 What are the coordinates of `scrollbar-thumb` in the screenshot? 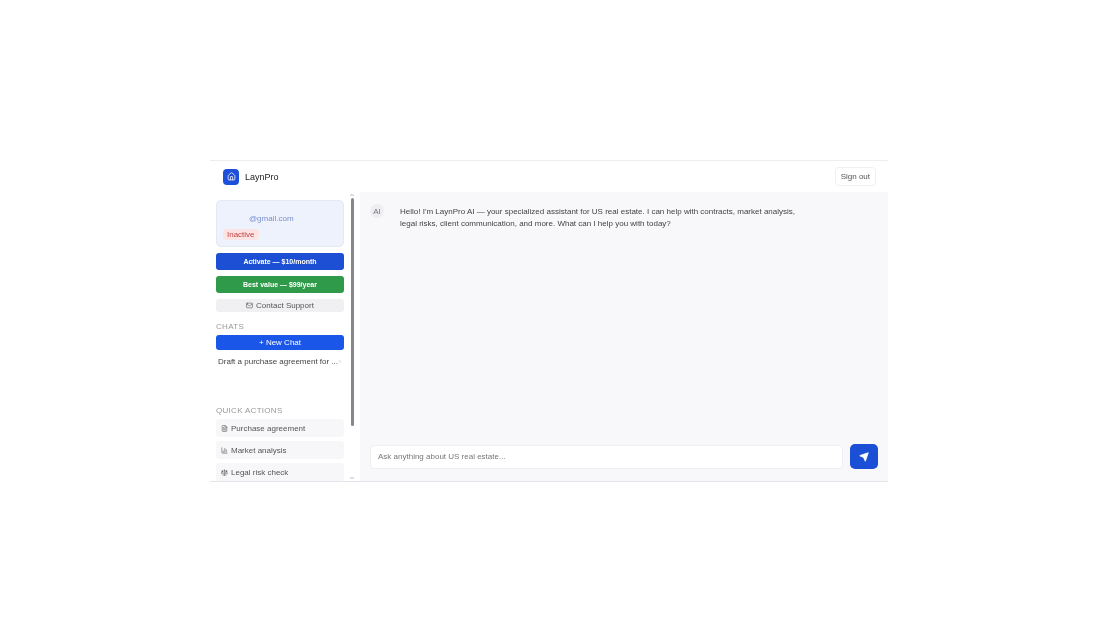 It's located at (352, 312).